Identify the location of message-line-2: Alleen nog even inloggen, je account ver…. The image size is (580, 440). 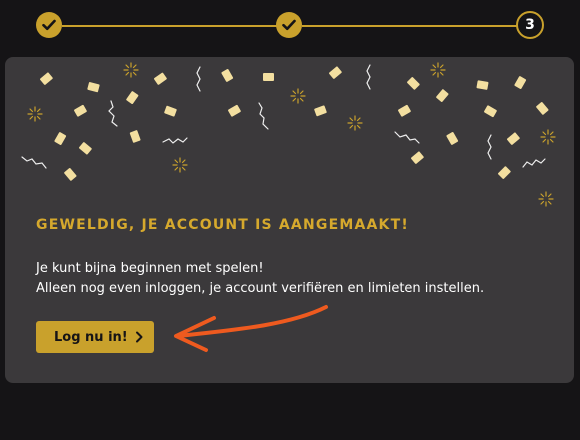
(260, 288).